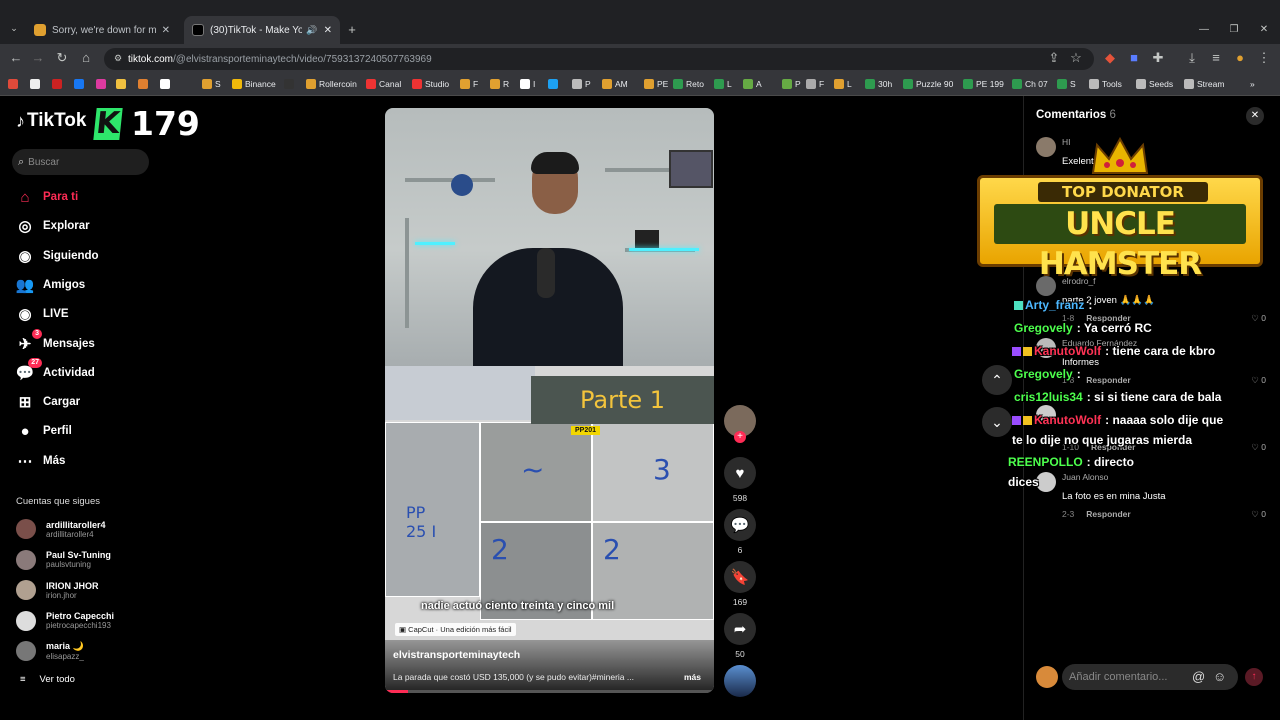 The height and width of the screenshot is (720, 1280). I want to click on bookmark-item: Stream, so click(1204, 84).